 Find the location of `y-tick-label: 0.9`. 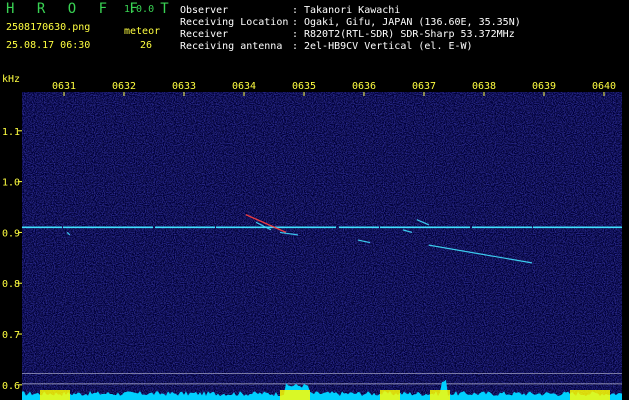

y-tick-label: 0.9 is located at coordinates (11, 233).